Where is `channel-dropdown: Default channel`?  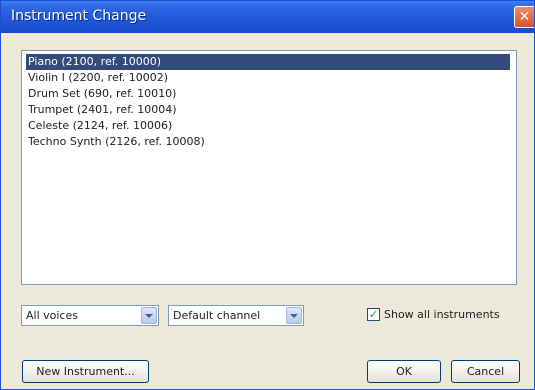 channel-dropdown: Default channel is located at coordinates (236, 315).